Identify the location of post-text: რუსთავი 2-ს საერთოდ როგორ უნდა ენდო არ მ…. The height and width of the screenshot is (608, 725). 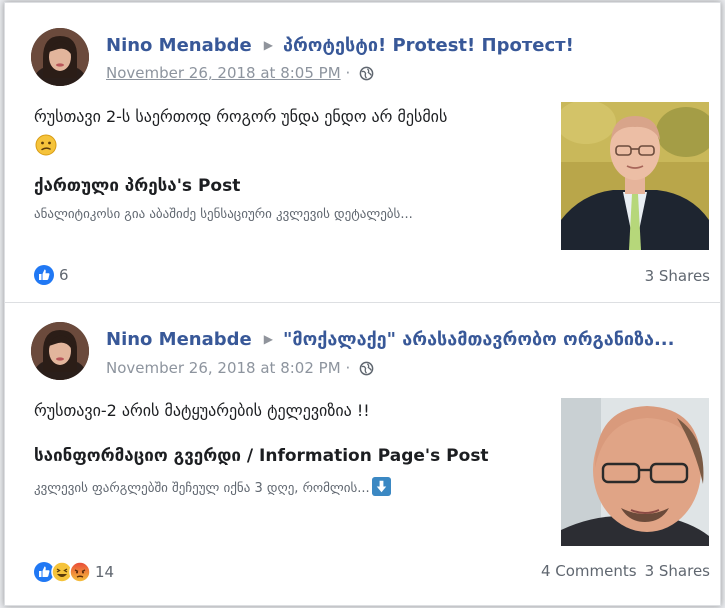
(241, 116).